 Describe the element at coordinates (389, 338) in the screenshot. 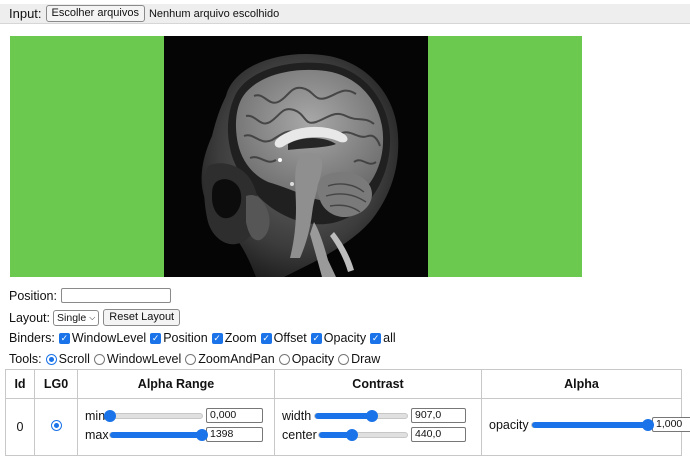

I see `binder-label-all: all` at that location.